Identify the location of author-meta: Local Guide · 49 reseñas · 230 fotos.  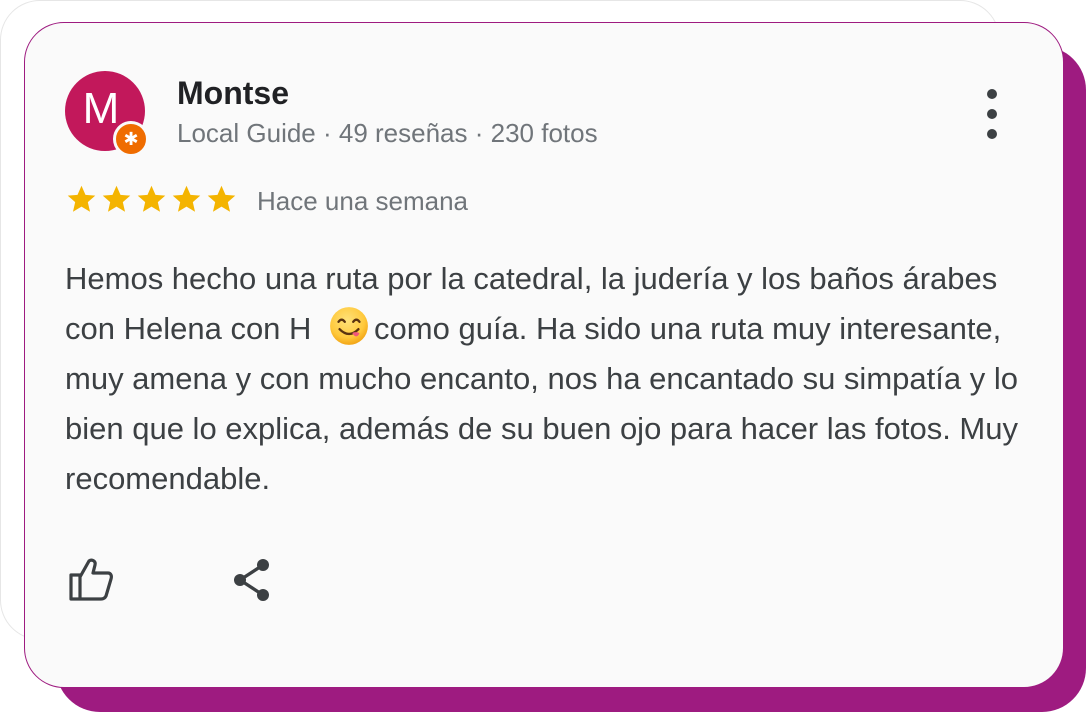
(387, 133).